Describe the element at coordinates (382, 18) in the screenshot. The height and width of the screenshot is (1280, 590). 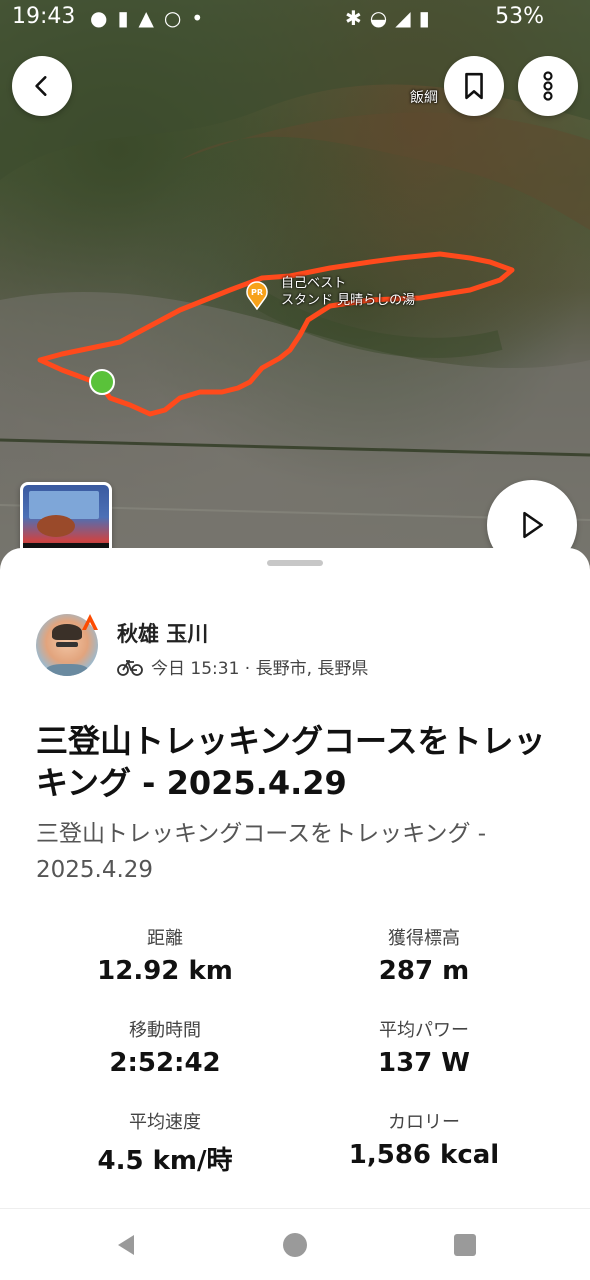
I see `wifi-icon: ◒` at that location.